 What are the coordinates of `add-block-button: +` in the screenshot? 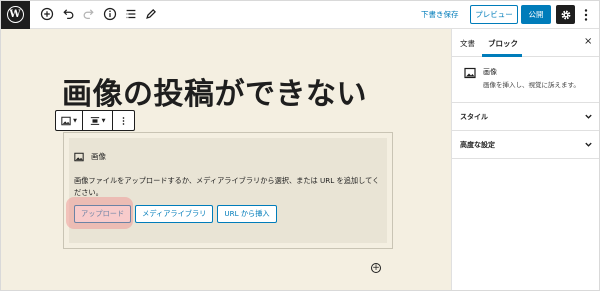 It's located at (376, 268).